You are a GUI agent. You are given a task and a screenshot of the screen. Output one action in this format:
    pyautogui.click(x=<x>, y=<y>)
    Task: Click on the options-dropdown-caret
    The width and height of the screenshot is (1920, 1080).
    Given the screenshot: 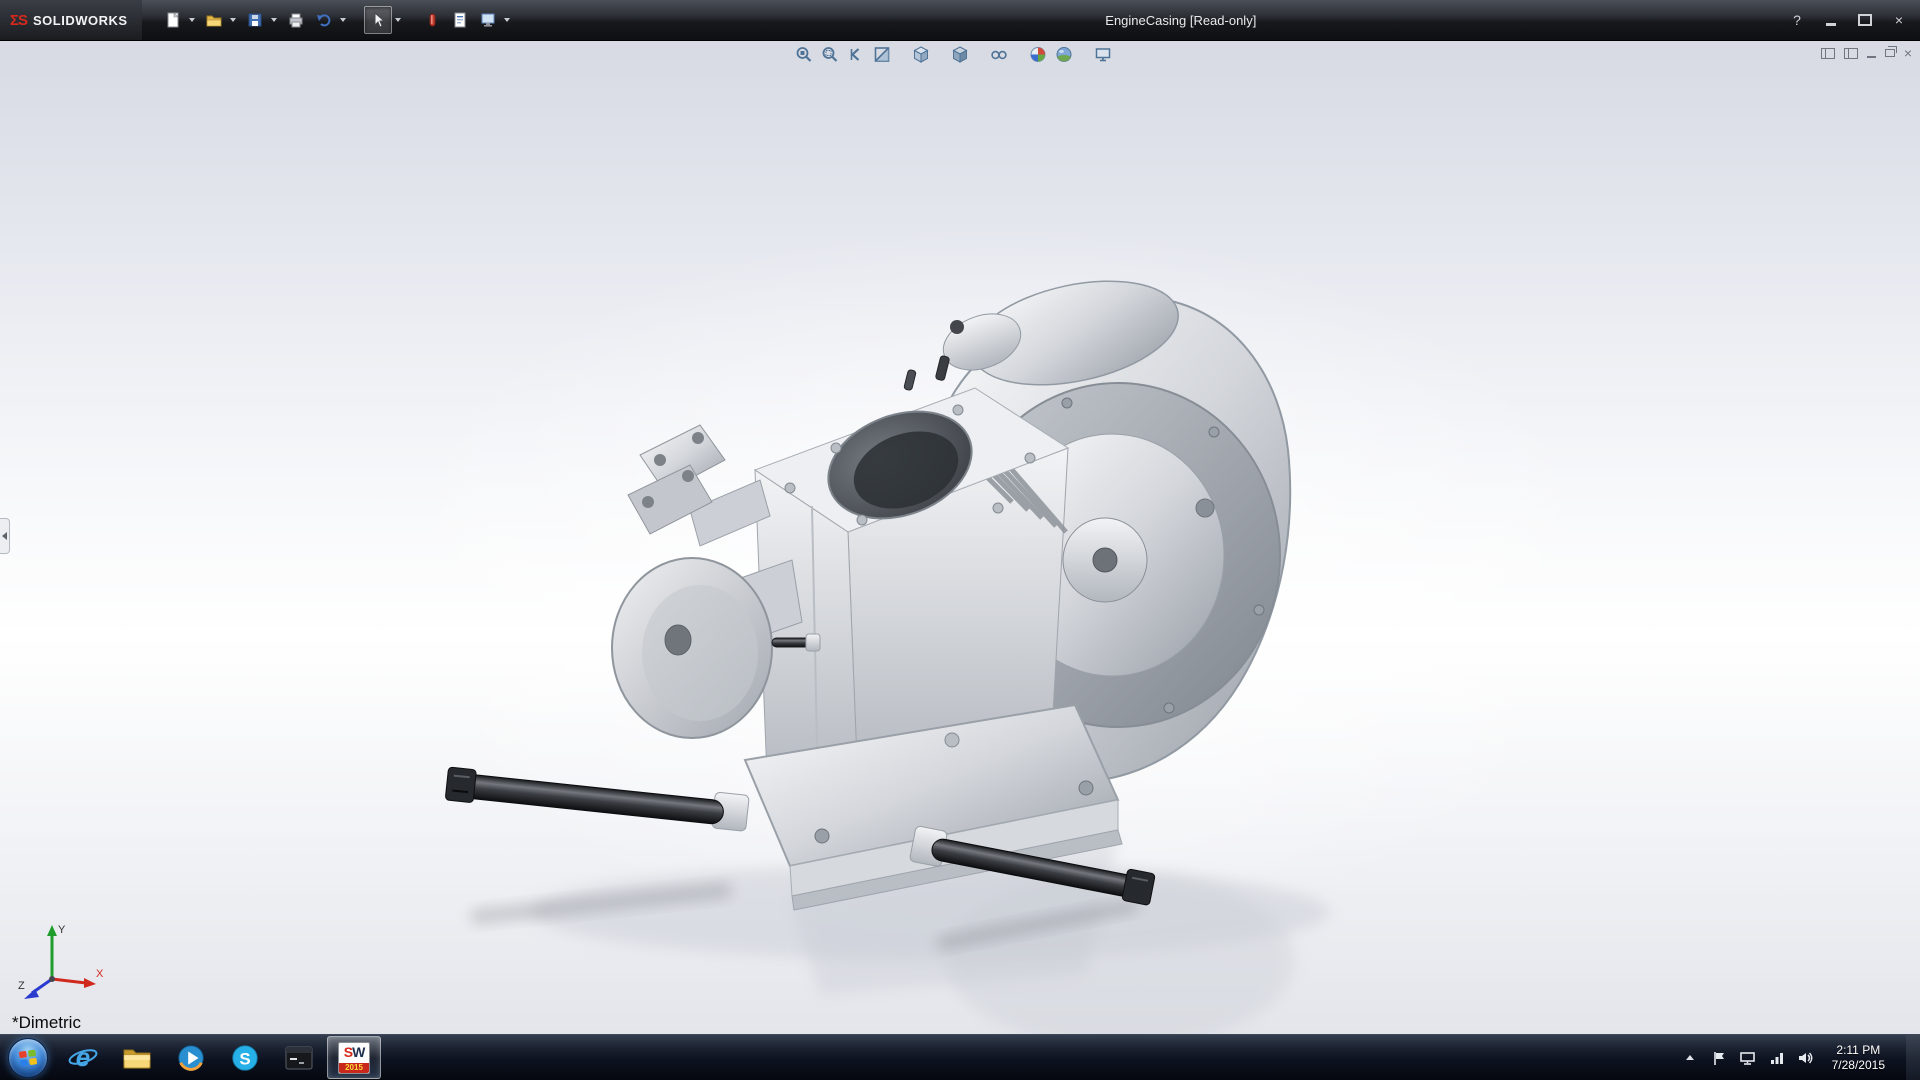 What is the action you would take?
    pyautogui.click(x=506, y=20)
    